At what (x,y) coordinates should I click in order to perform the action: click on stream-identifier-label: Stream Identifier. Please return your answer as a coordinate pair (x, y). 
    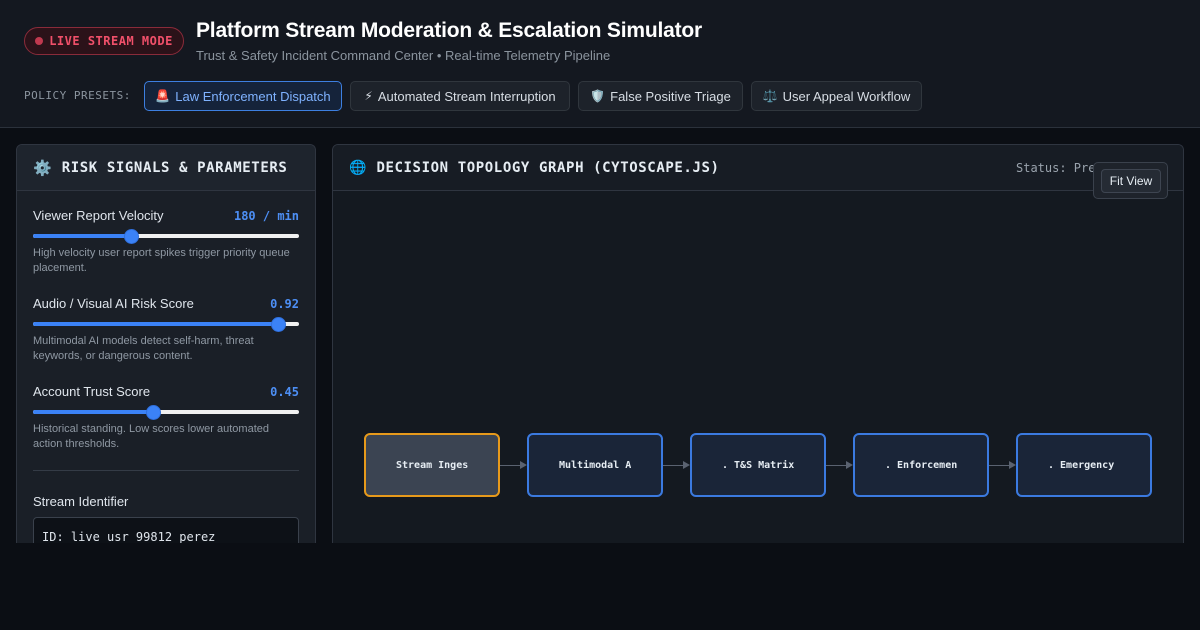
    Looking at the image, I should click on (81, 501).